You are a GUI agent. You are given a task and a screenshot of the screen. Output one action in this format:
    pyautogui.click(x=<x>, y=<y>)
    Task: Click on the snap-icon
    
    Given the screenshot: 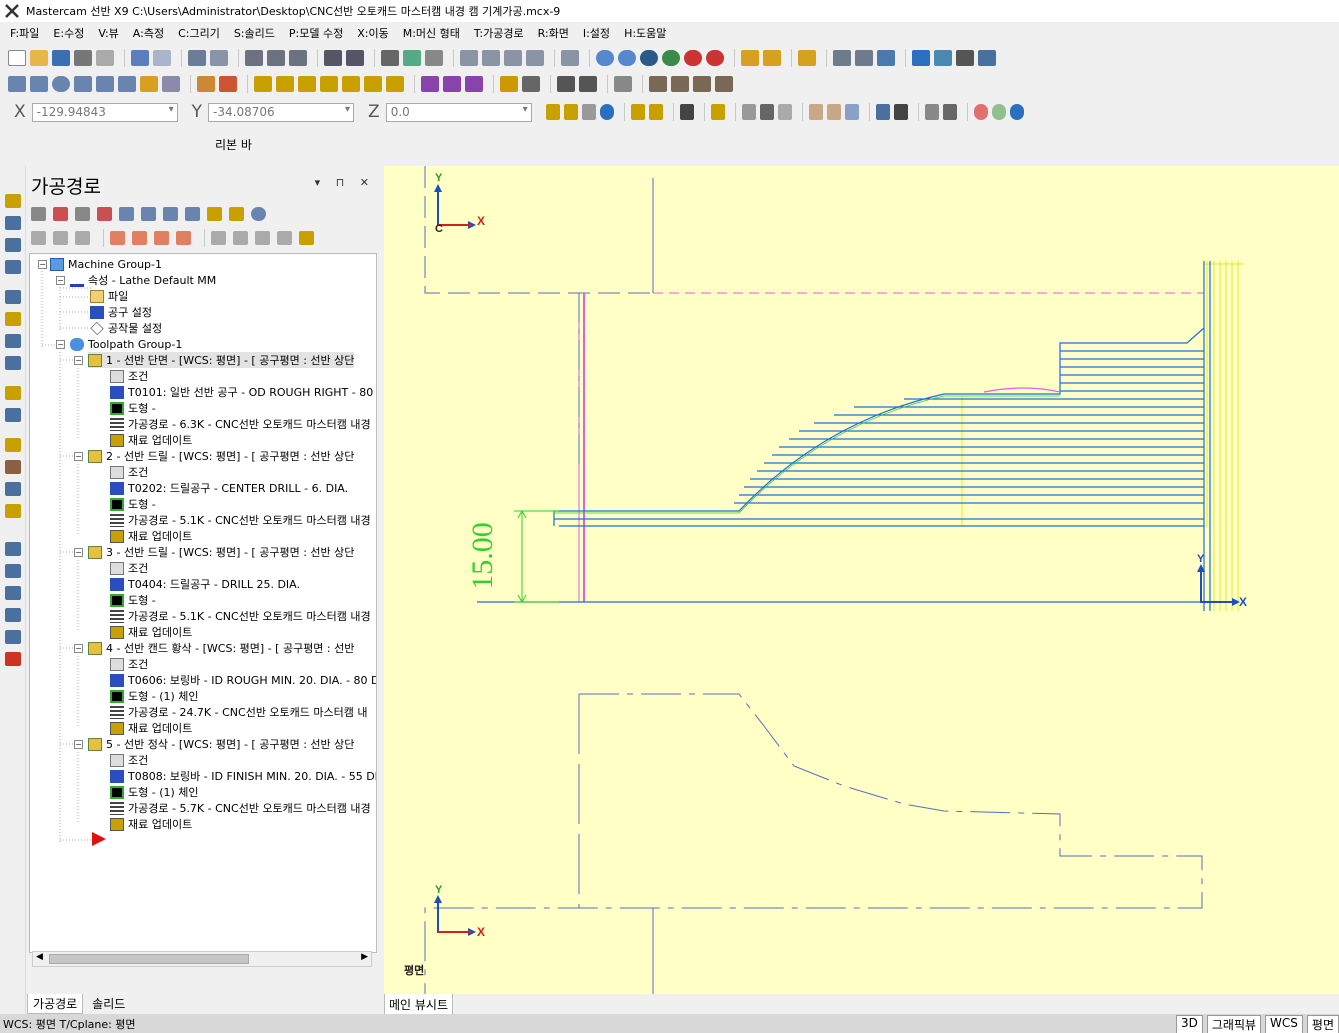 What is the action you would take?
    pyautogui.click(x=570, y=112)
    